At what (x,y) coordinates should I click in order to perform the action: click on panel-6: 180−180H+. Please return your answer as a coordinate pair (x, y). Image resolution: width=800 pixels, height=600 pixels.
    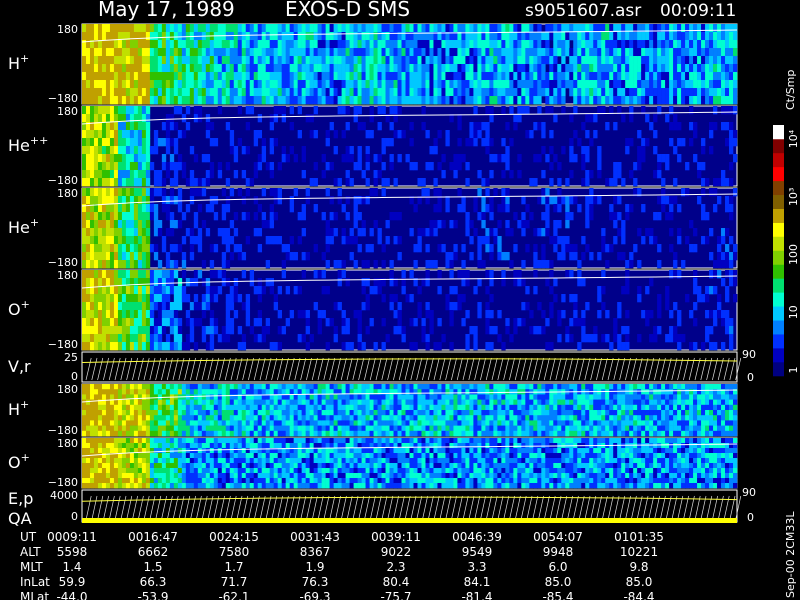
    Looking at the image, I should click on (373, 410).